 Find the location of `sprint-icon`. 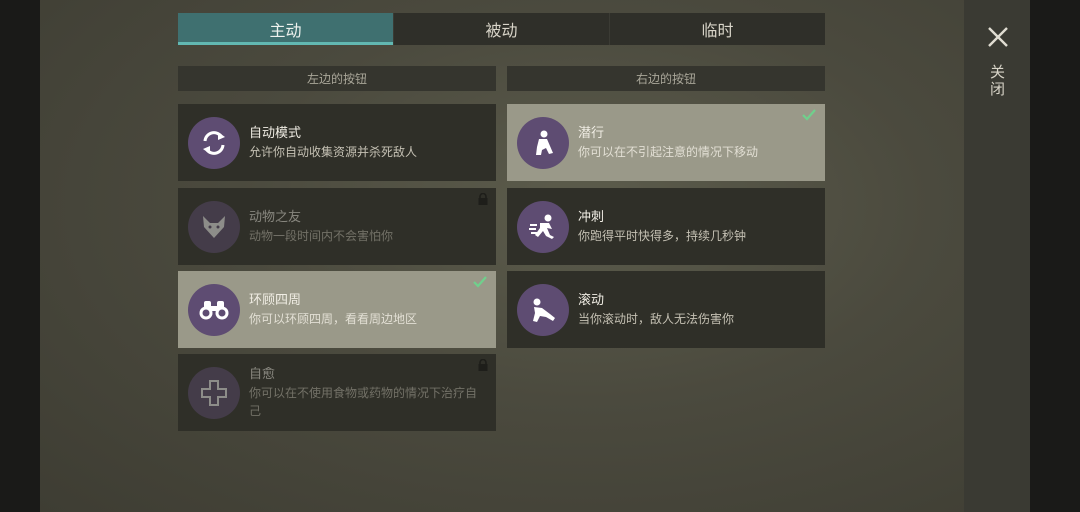

sprint-icon is located at coordinates (543, 226).